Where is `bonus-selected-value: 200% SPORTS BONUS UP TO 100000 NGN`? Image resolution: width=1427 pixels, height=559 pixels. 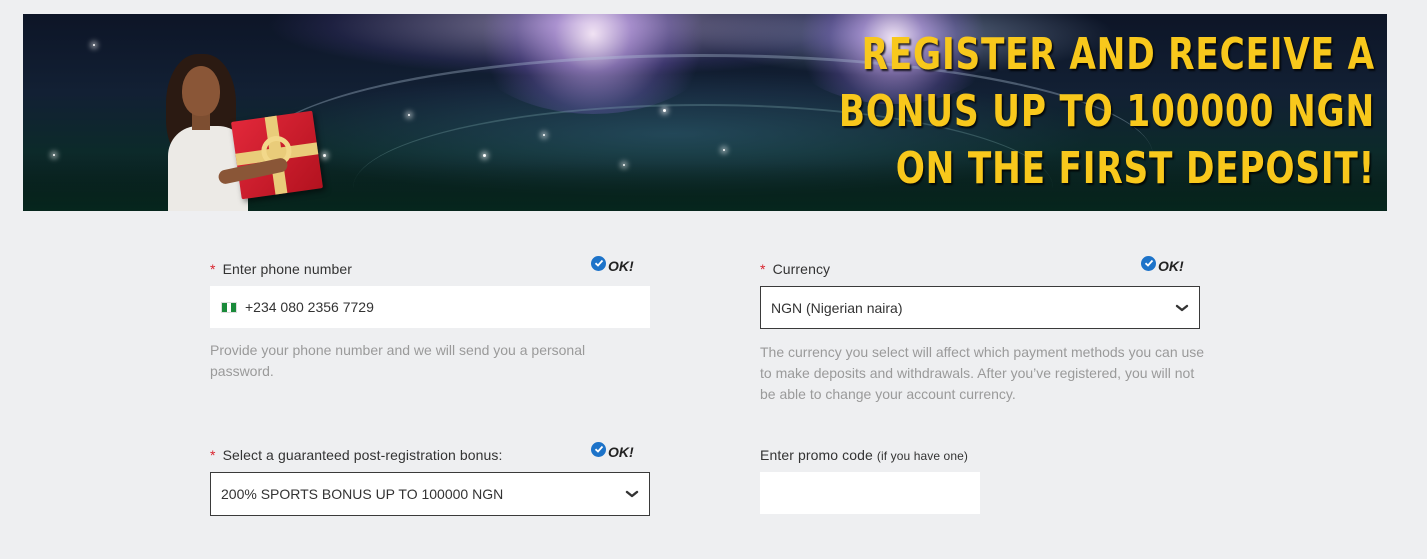 bonus-selected-value: 200% SPORTS BONUS UP TO 100000 NGN is located at coordinates (362, 494).